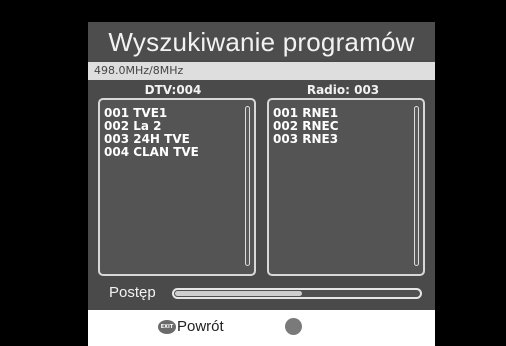  I want to click on progress-bar, so click(297, 293).